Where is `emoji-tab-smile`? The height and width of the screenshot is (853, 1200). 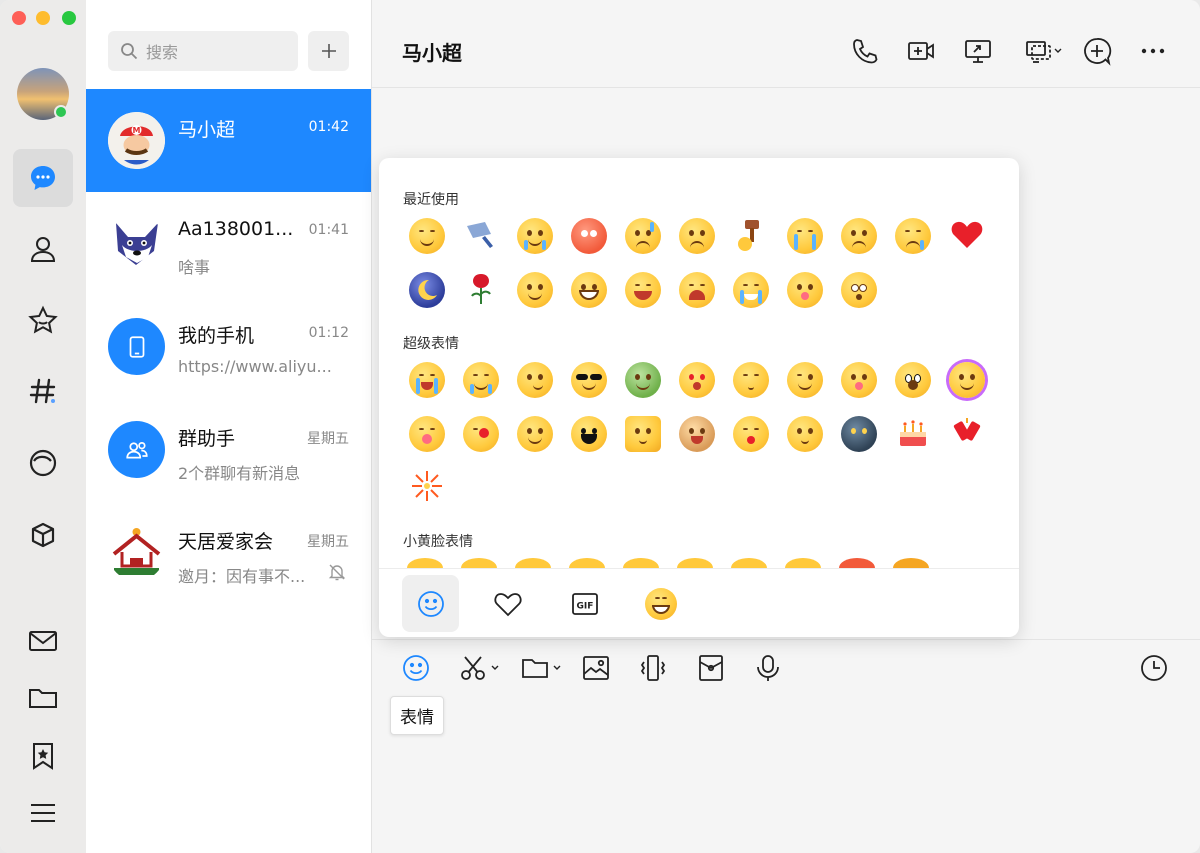
emoji-tab-smile is located at coordinates (430, 603).